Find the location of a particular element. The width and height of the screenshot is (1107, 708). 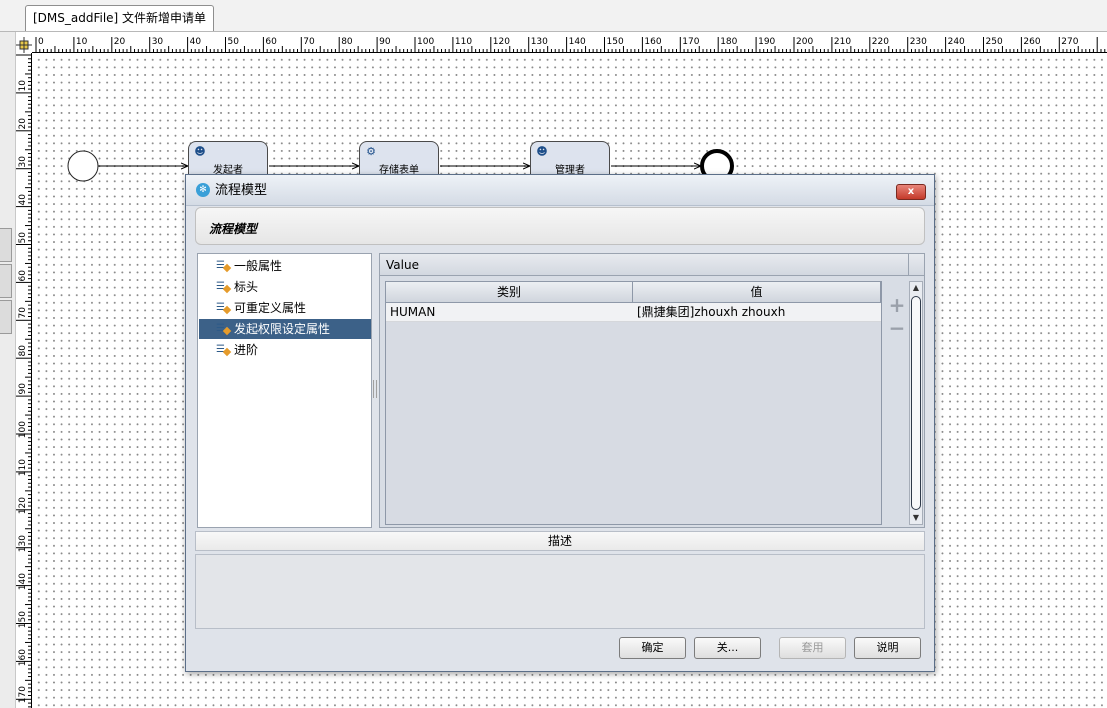

scrollbar-thumb is located at coordinates (916, 403).